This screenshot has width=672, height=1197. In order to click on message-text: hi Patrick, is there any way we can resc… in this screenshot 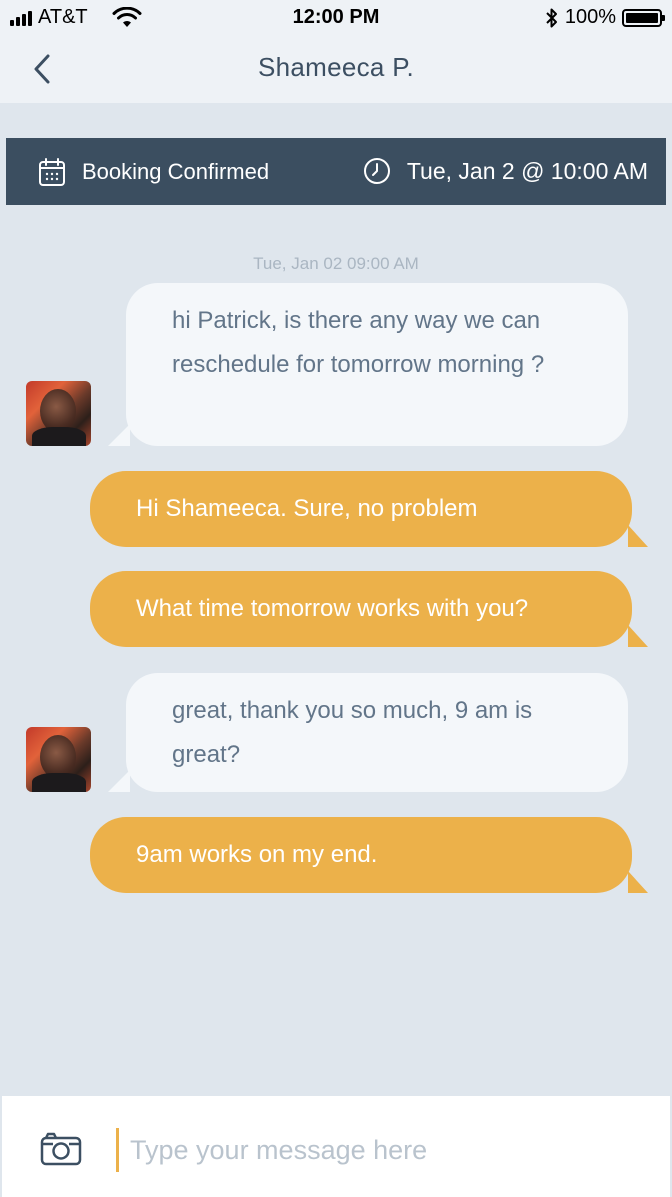, I will do `click(358, 342)`.